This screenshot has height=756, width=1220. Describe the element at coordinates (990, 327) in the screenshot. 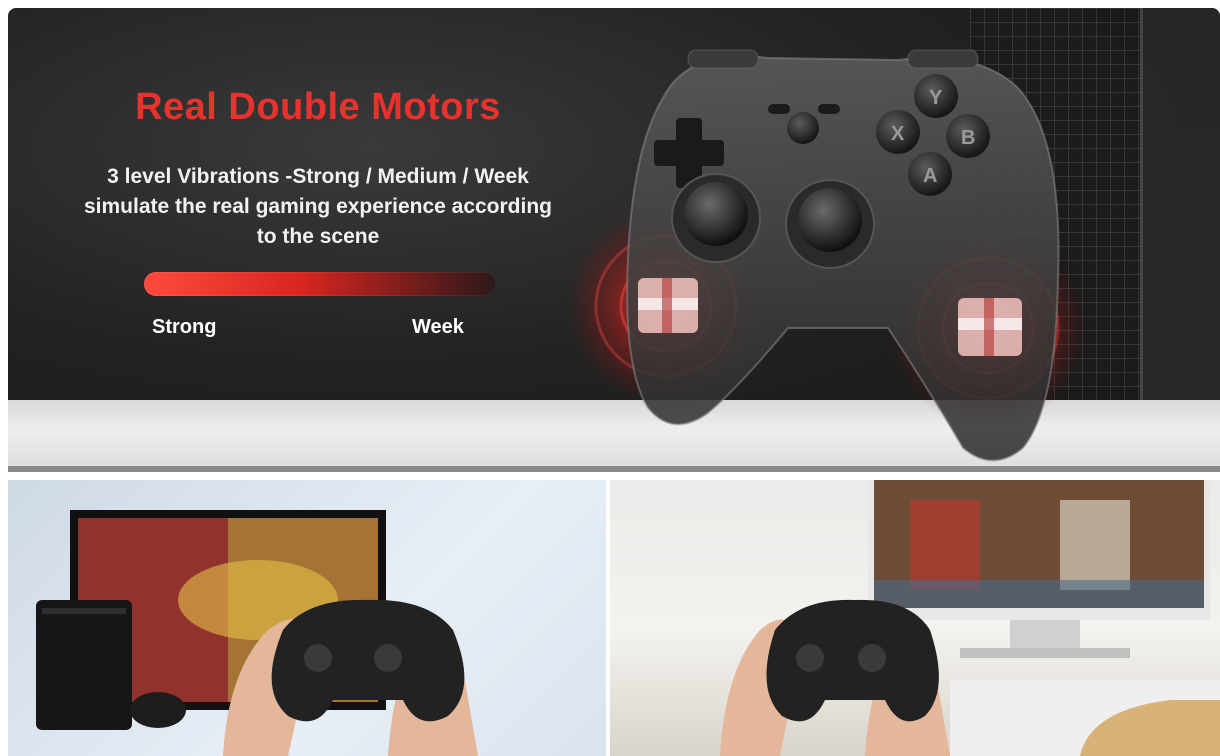

I see `right-vibration-motor` at that location.